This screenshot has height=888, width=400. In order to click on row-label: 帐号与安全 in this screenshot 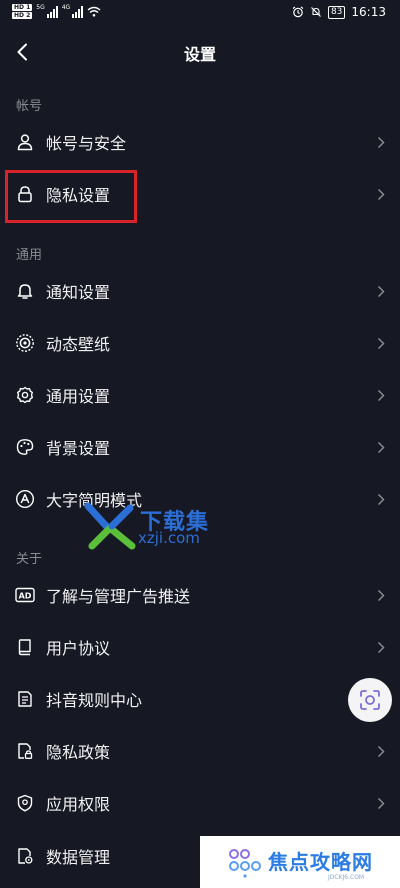, I will do `click(86, 143)`.